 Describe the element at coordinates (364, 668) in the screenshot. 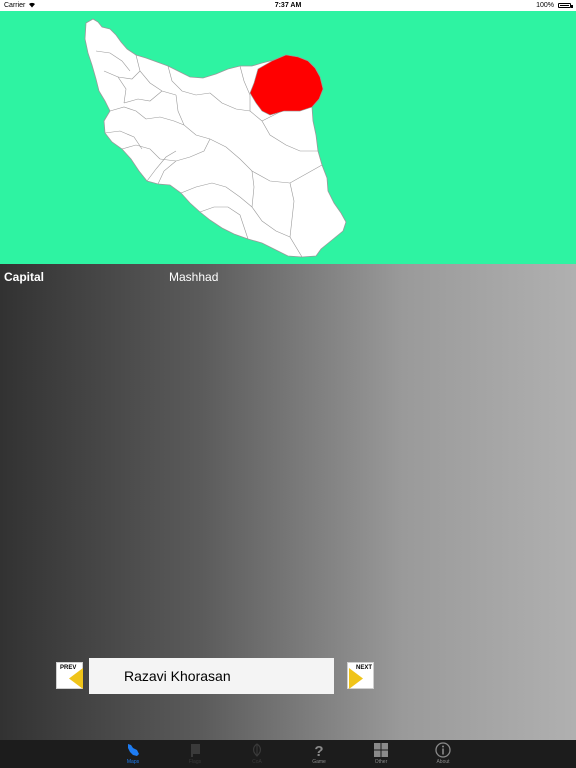

I see `next-label: NEXT` at that location.